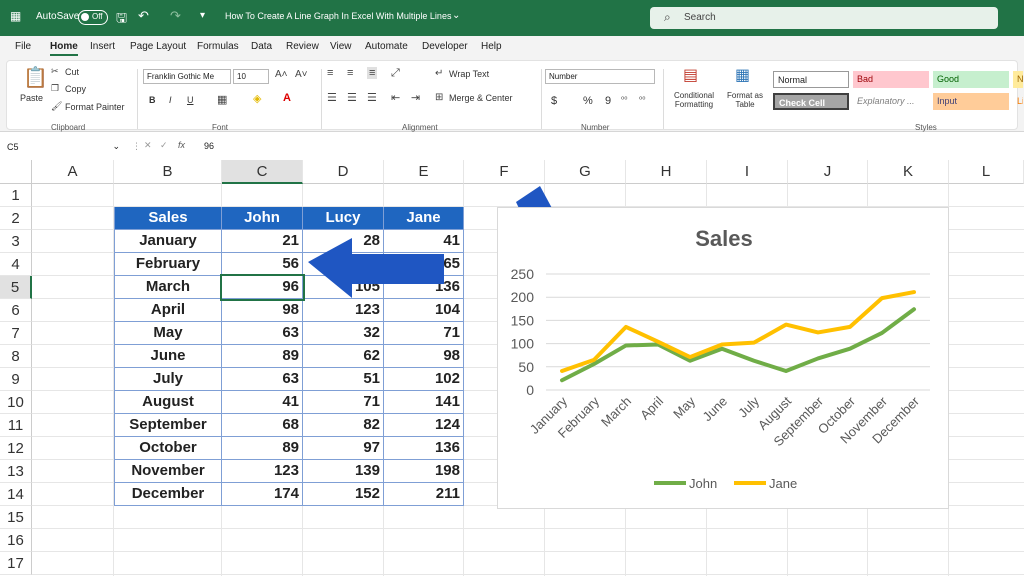 Image resolution: width=1024 pixels, height=576 pixels. What do you see at coordinates (16, 241) in the screenshot?
I see `row-header-3: 3` at bounding box center [16, 241].